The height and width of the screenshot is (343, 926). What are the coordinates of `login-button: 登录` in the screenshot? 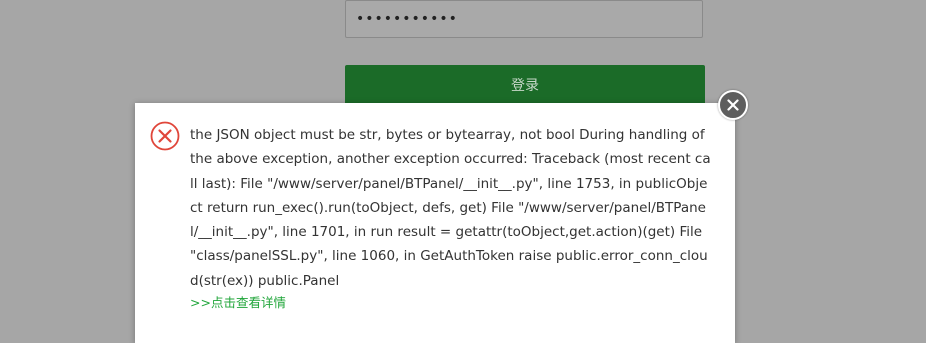 It's located at (525, 85).